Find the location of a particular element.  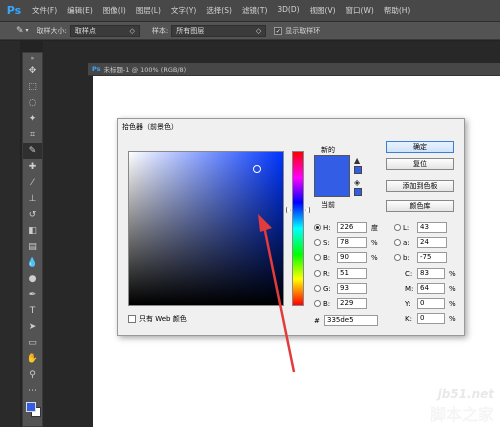

watermark-url: jb51.net is located at coordinates (465, 394).